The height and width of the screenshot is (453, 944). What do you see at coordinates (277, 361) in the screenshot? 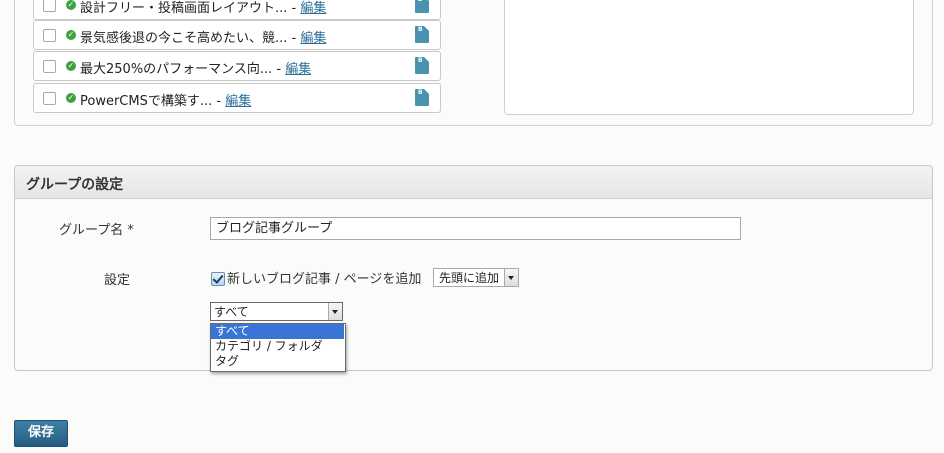
I see `filter-option-tag: タグ` at bounding box center [277, 361].